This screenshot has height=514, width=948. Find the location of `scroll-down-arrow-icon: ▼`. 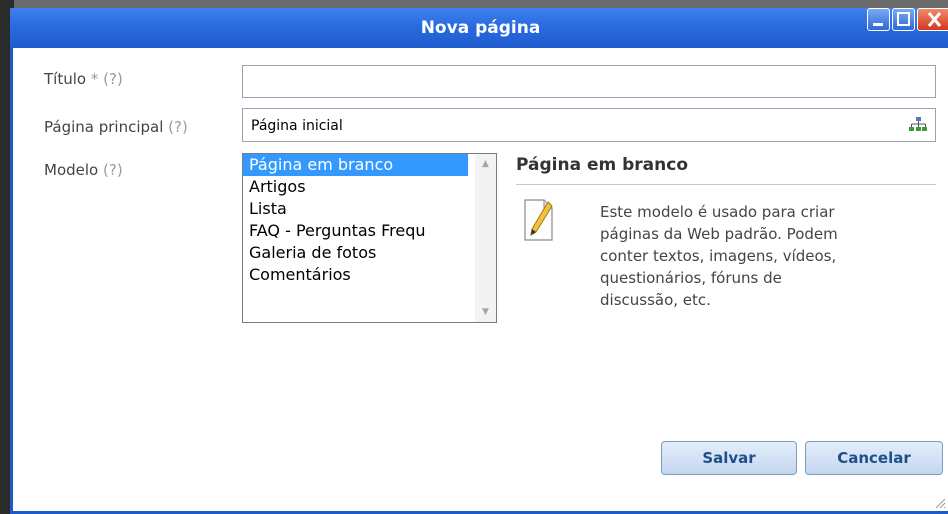

scroll-down-arrow-icon: ▼ is located at coordinates (485, 312).